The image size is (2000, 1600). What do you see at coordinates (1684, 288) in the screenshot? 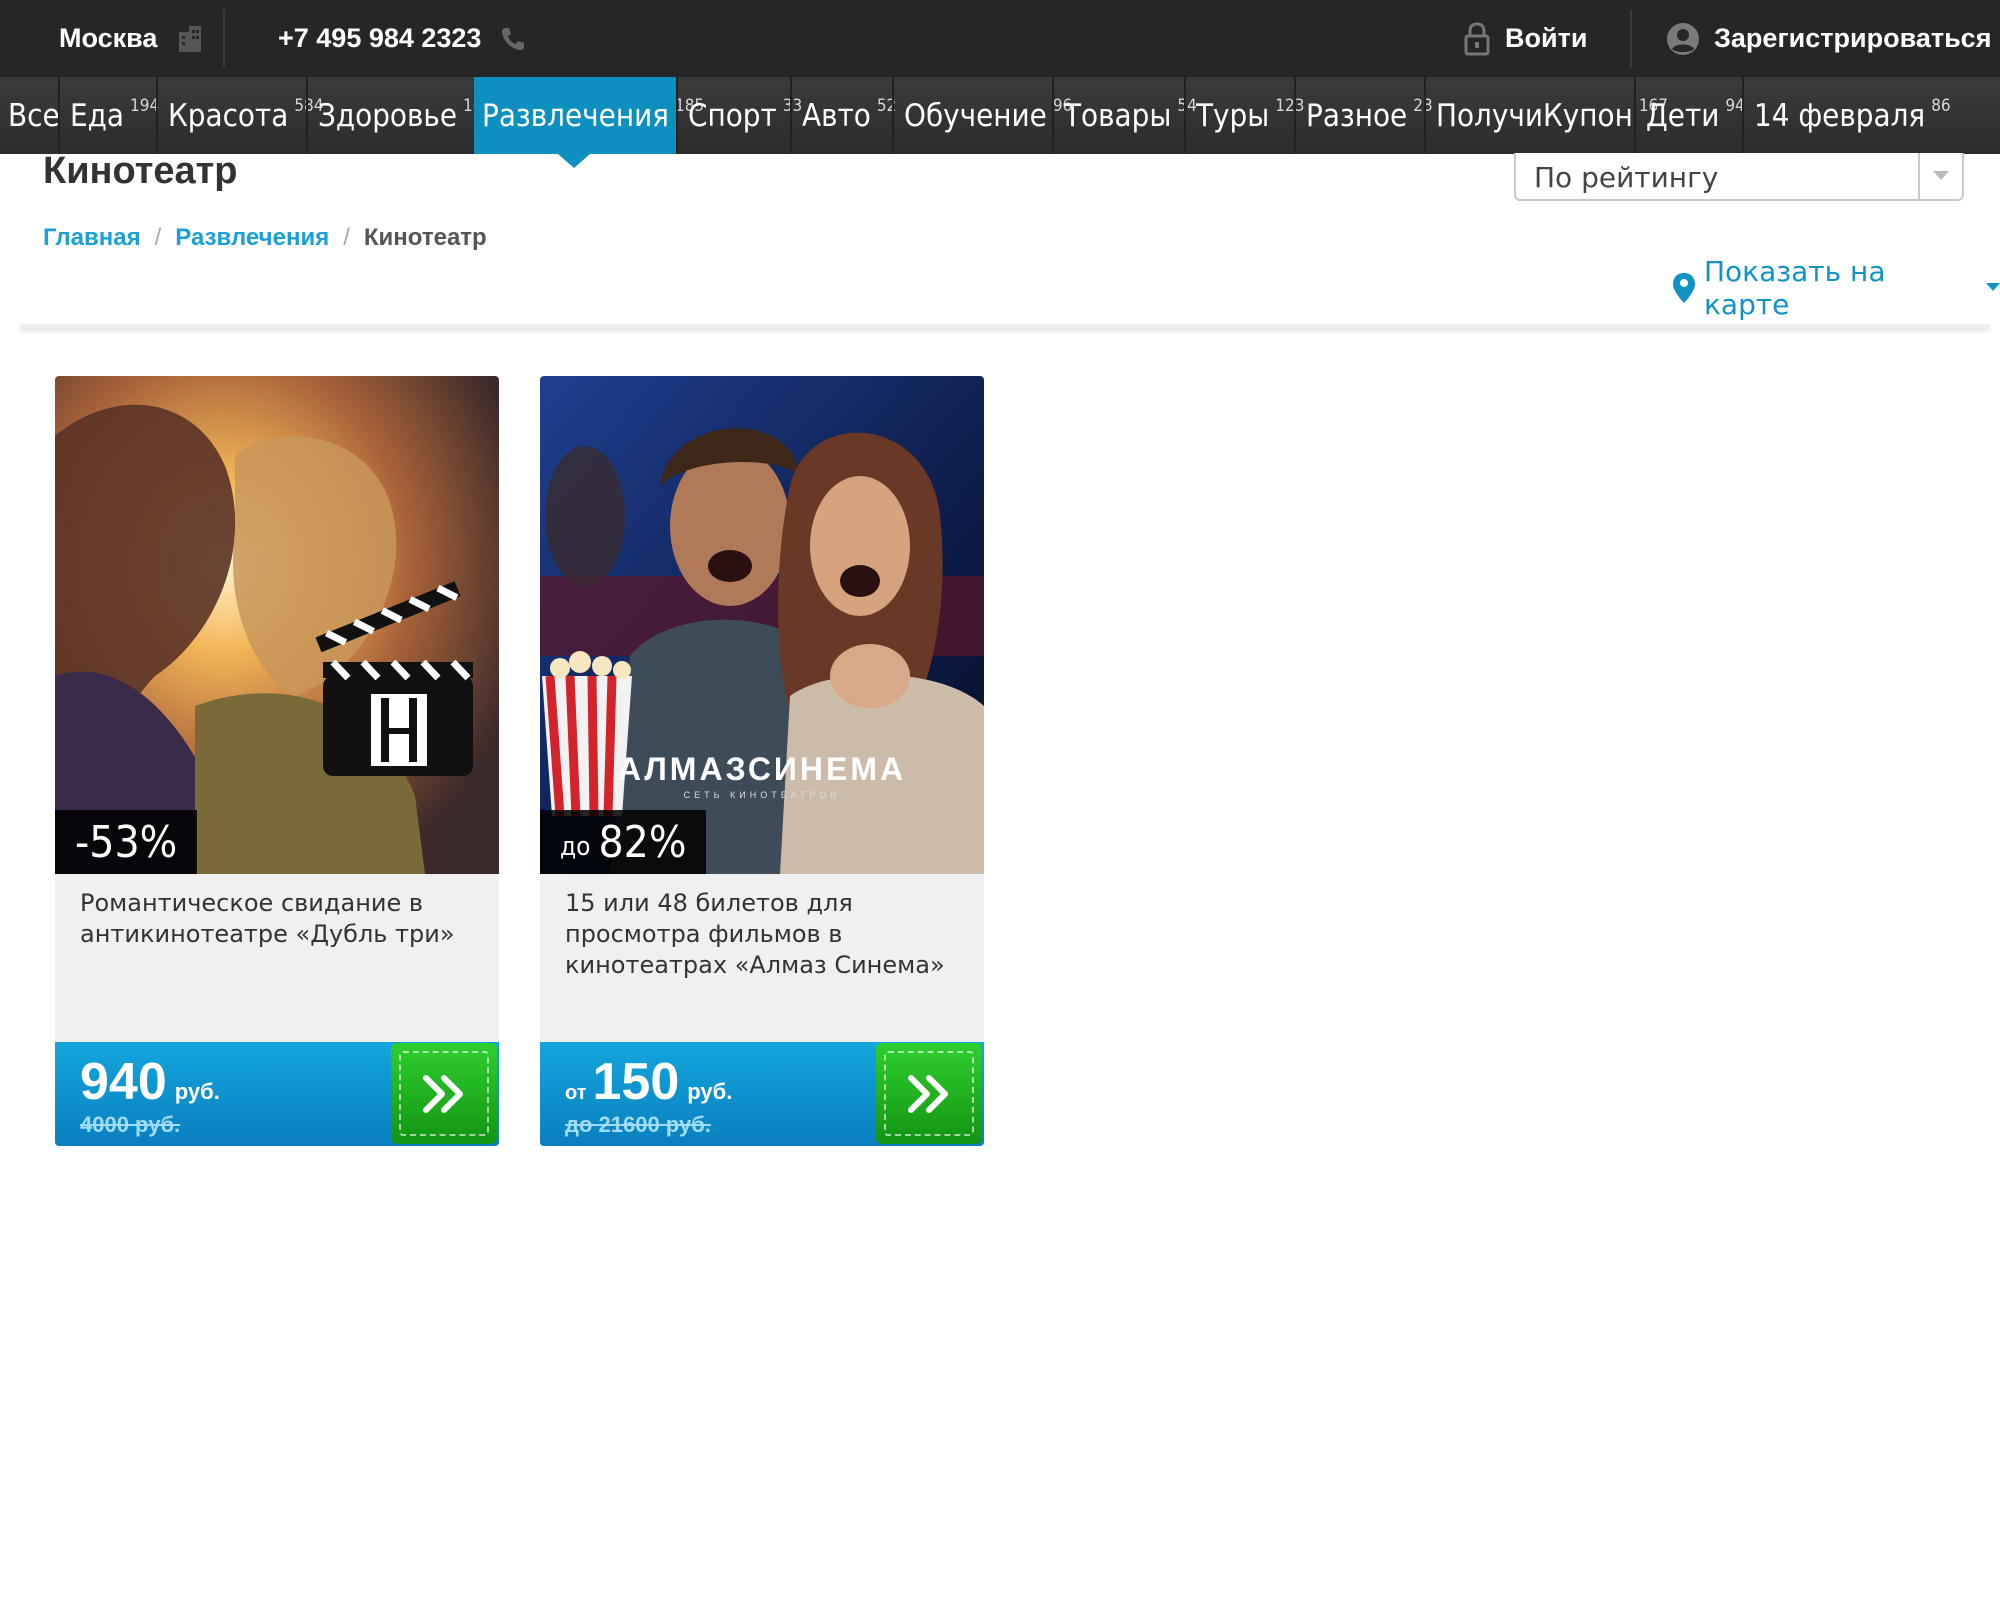
I see `map-pin-icon` at bounding box center [1684, 288].